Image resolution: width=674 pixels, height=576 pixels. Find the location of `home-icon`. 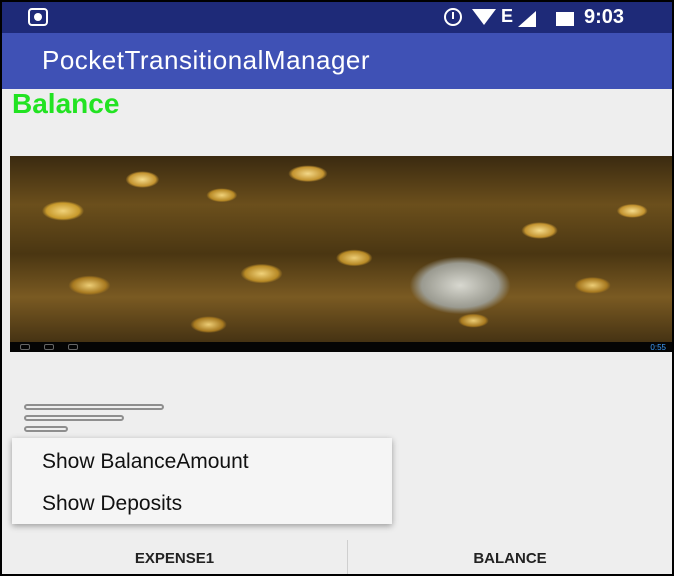

home-icon is located at coordinates (49, 347).